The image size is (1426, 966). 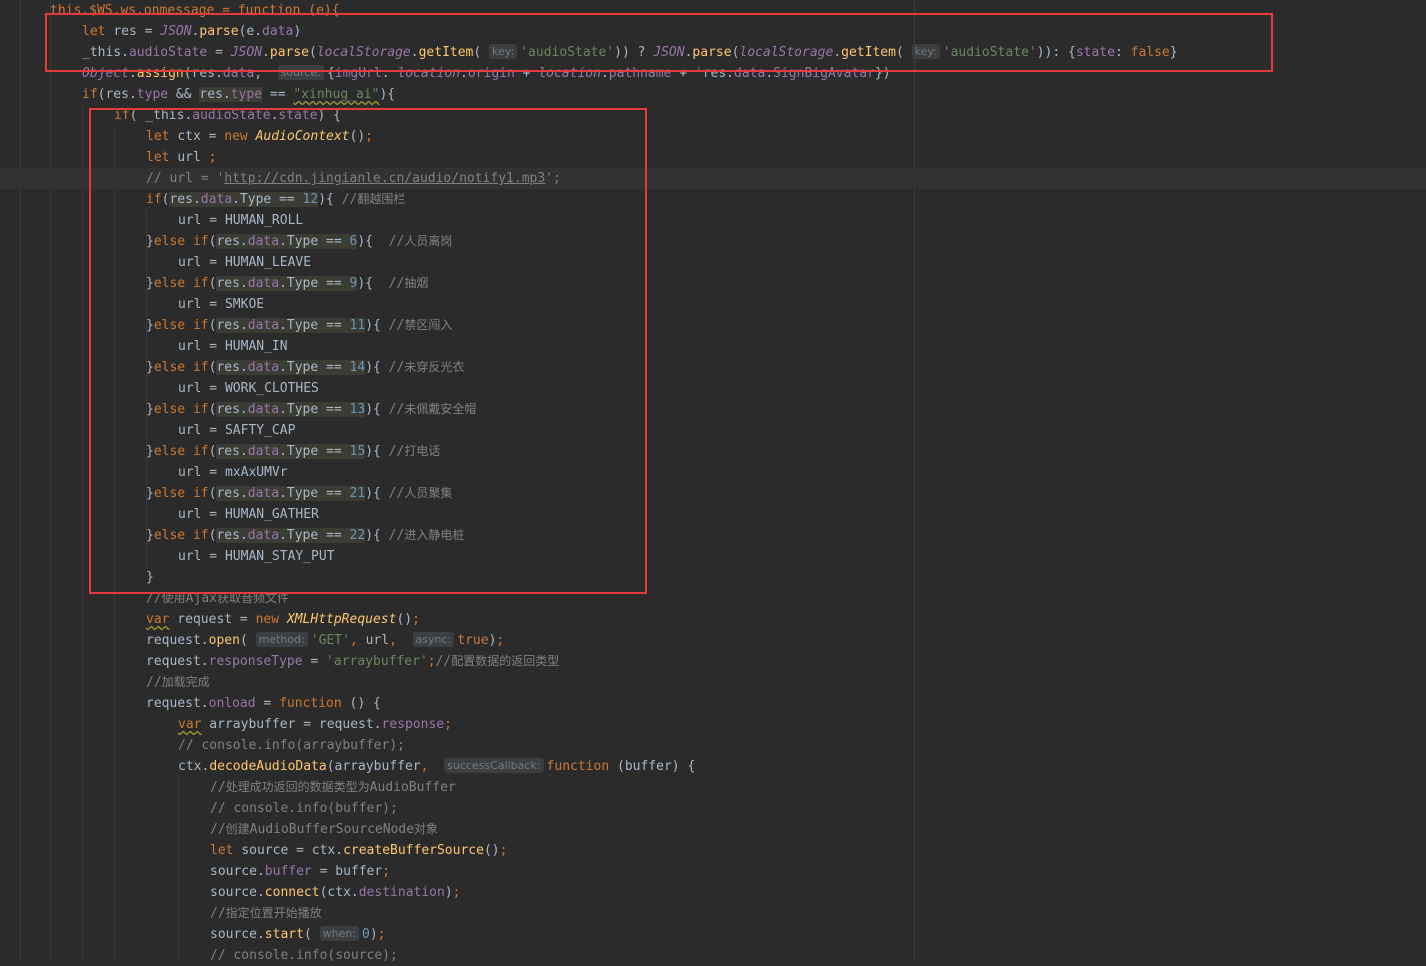 I want to click on code-text: this.$WS.ws.onmessage = function (e){, so click(x=195, y=10).